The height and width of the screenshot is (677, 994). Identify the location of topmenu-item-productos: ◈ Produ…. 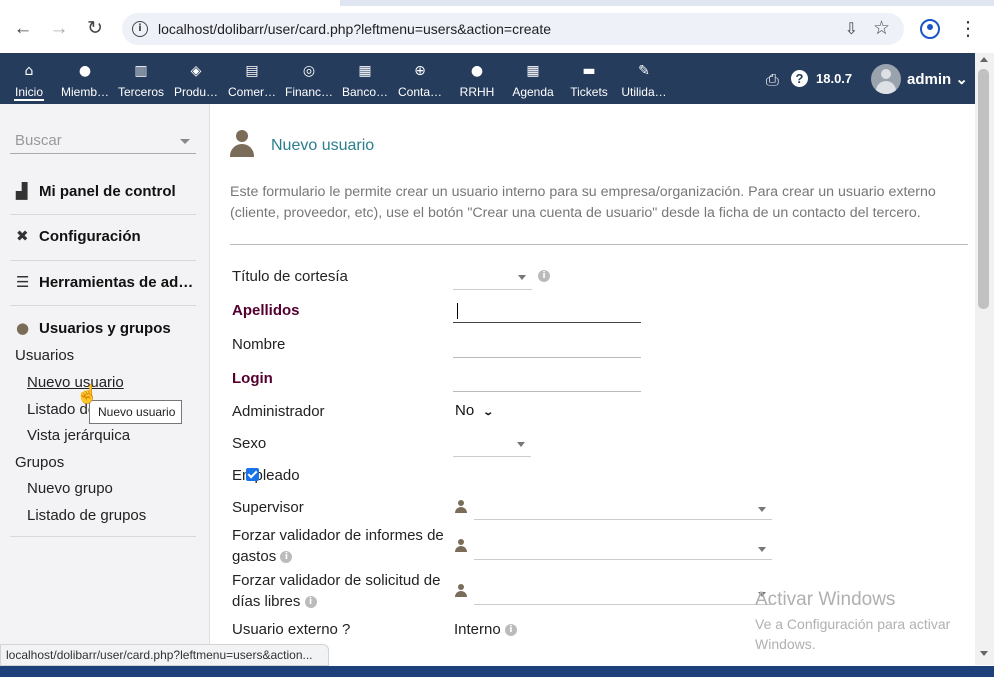
(196, 78).